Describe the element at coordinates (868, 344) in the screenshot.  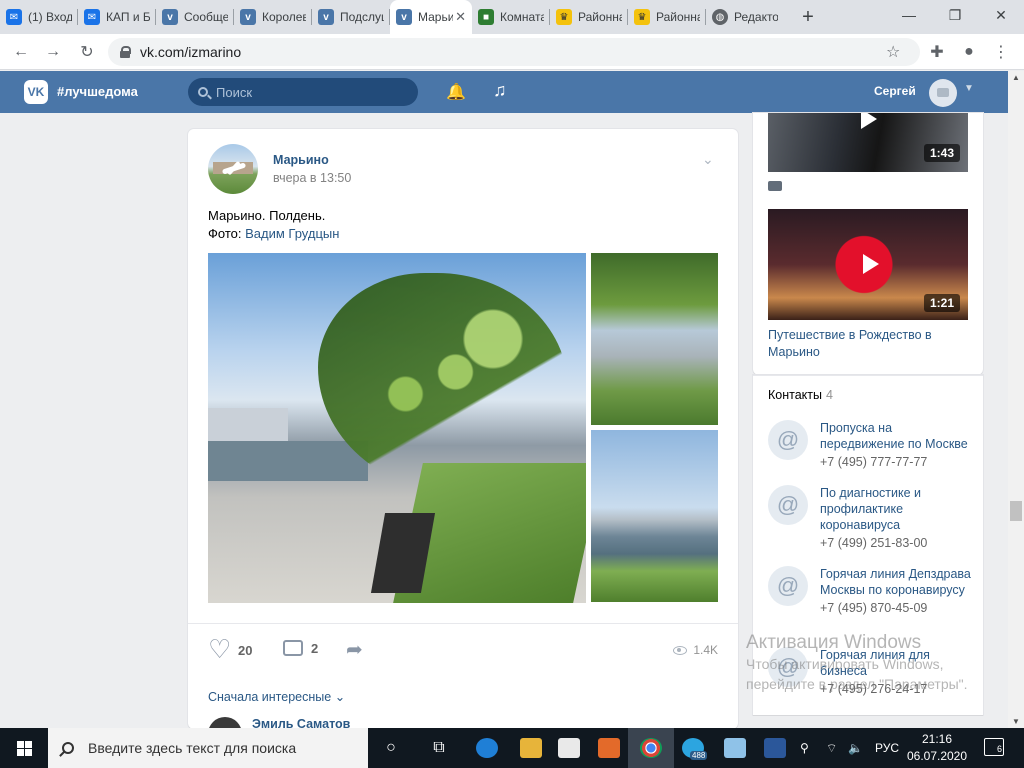
I see `video-title-link: Путешествие в Рождество в Марьино` at that location.